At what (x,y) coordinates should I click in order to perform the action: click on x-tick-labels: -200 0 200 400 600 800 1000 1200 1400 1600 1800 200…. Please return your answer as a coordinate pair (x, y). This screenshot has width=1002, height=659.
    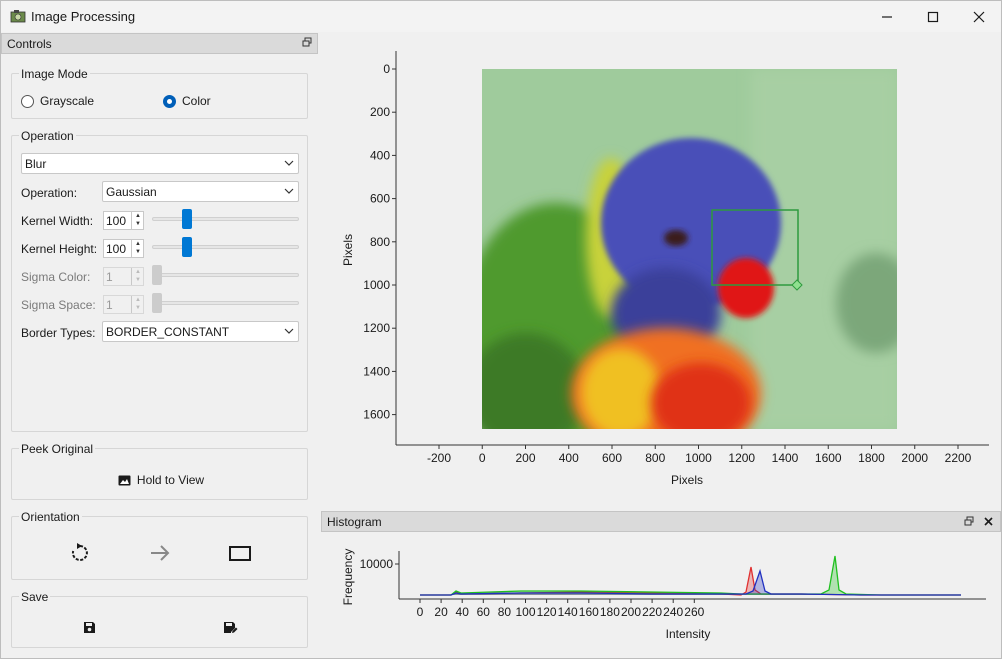
    Looking at the image, I should click on (699, 455).